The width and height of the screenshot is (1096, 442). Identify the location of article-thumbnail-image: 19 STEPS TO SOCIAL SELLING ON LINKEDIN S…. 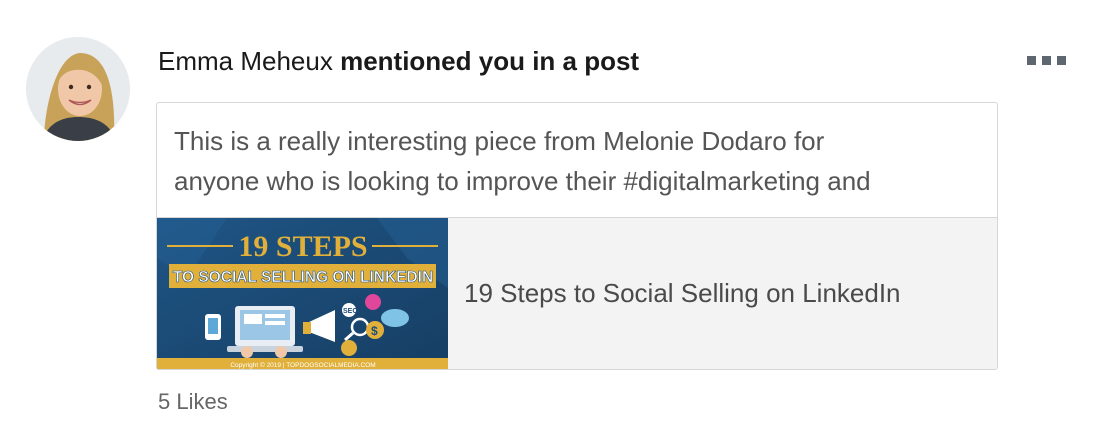
(302, 293).